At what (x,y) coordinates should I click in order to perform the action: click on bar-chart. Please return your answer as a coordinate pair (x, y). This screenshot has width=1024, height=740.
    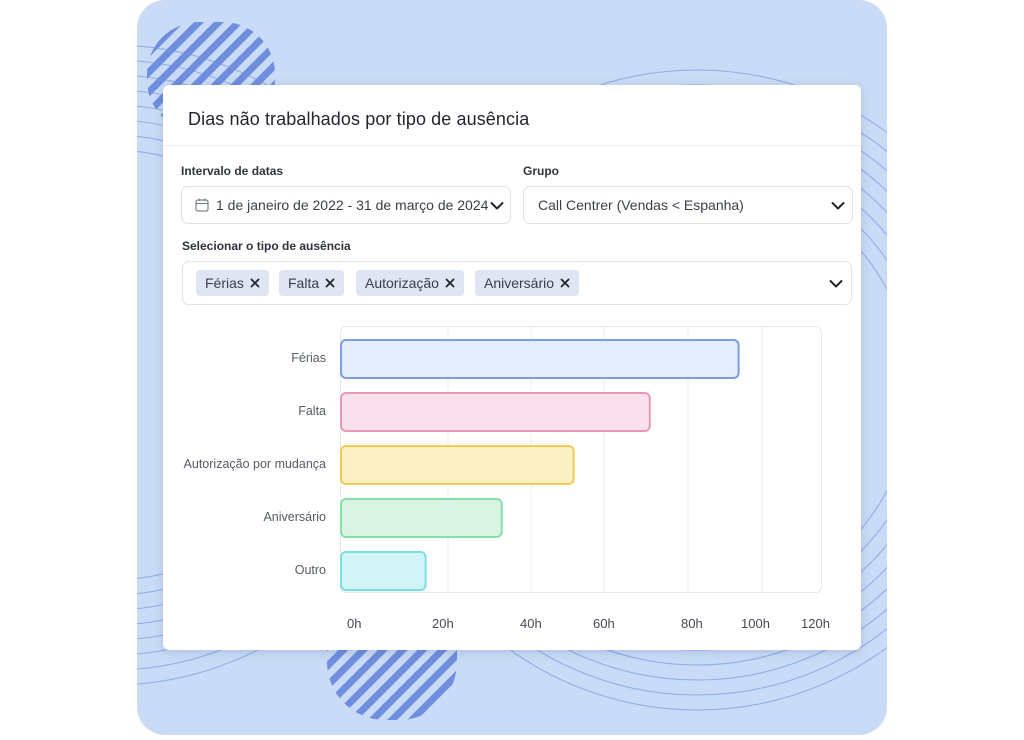
    Looking at the image, I should click on (551, 459).